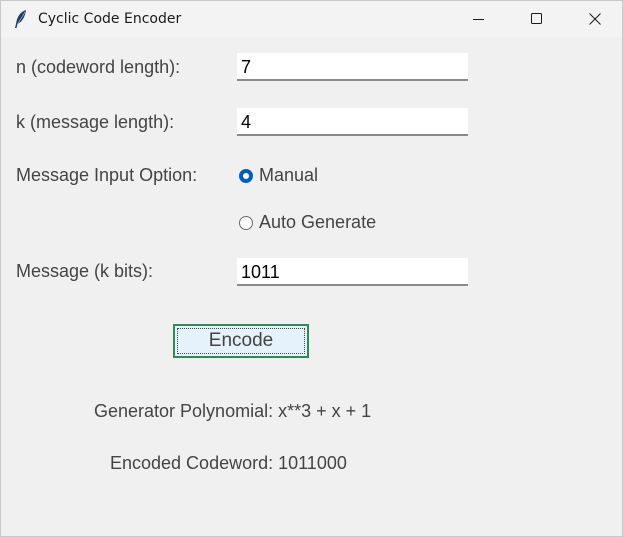 The height and width of the screenshot is (537, 623). Describe the element at coordinates (233, 411) in the screenshot. I see `generator-polynomial-text: Generator Polynomial: x**3 + x + 1` at that location.